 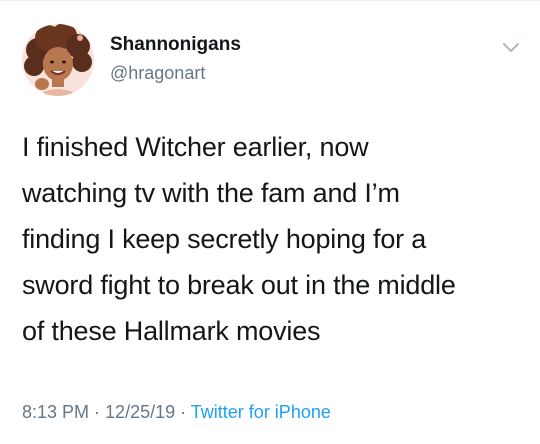 I want to click on tweet-text-line: sword fight to break out in the middle, so click(x=239, y=285).